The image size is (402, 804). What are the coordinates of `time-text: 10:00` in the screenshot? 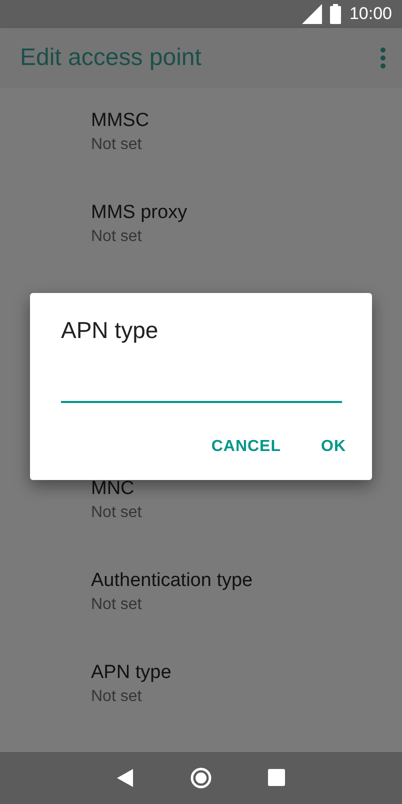 It's located at (370, 14).